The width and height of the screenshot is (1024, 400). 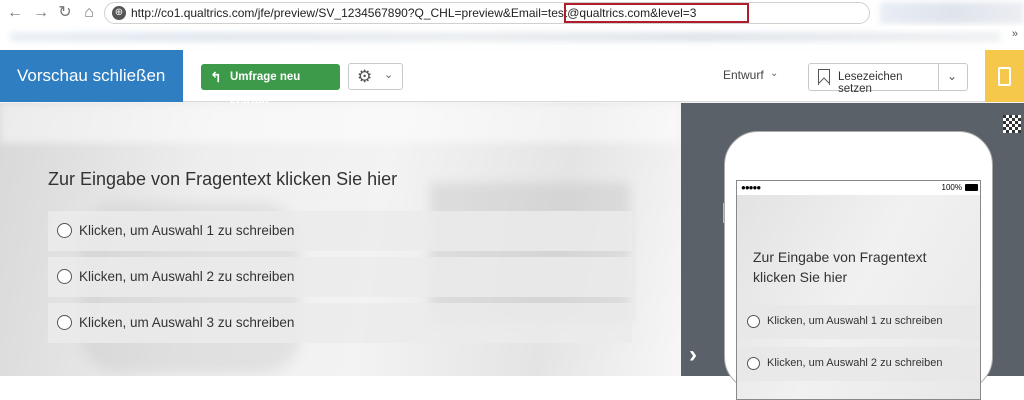 I want to click on reload-icon: ↻, so click(x=65, y=13).